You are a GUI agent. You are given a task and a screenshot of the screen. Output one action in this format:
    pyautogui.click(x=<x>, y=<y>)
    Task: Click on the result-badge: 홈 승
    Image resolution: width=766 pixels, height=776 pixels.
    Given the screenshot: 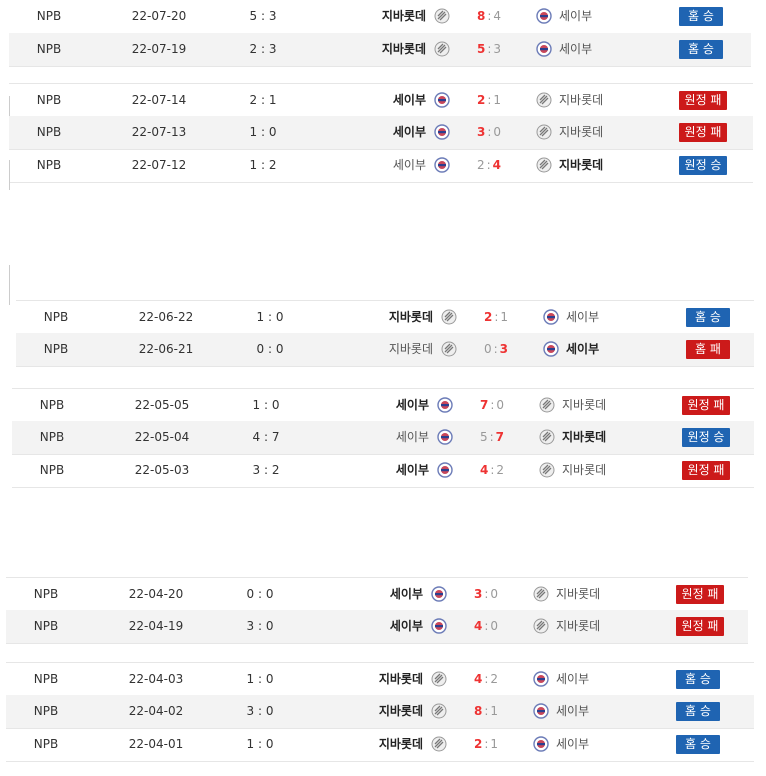 What is the action you would take?
    pyautogui.click(x=698, y=711)
    